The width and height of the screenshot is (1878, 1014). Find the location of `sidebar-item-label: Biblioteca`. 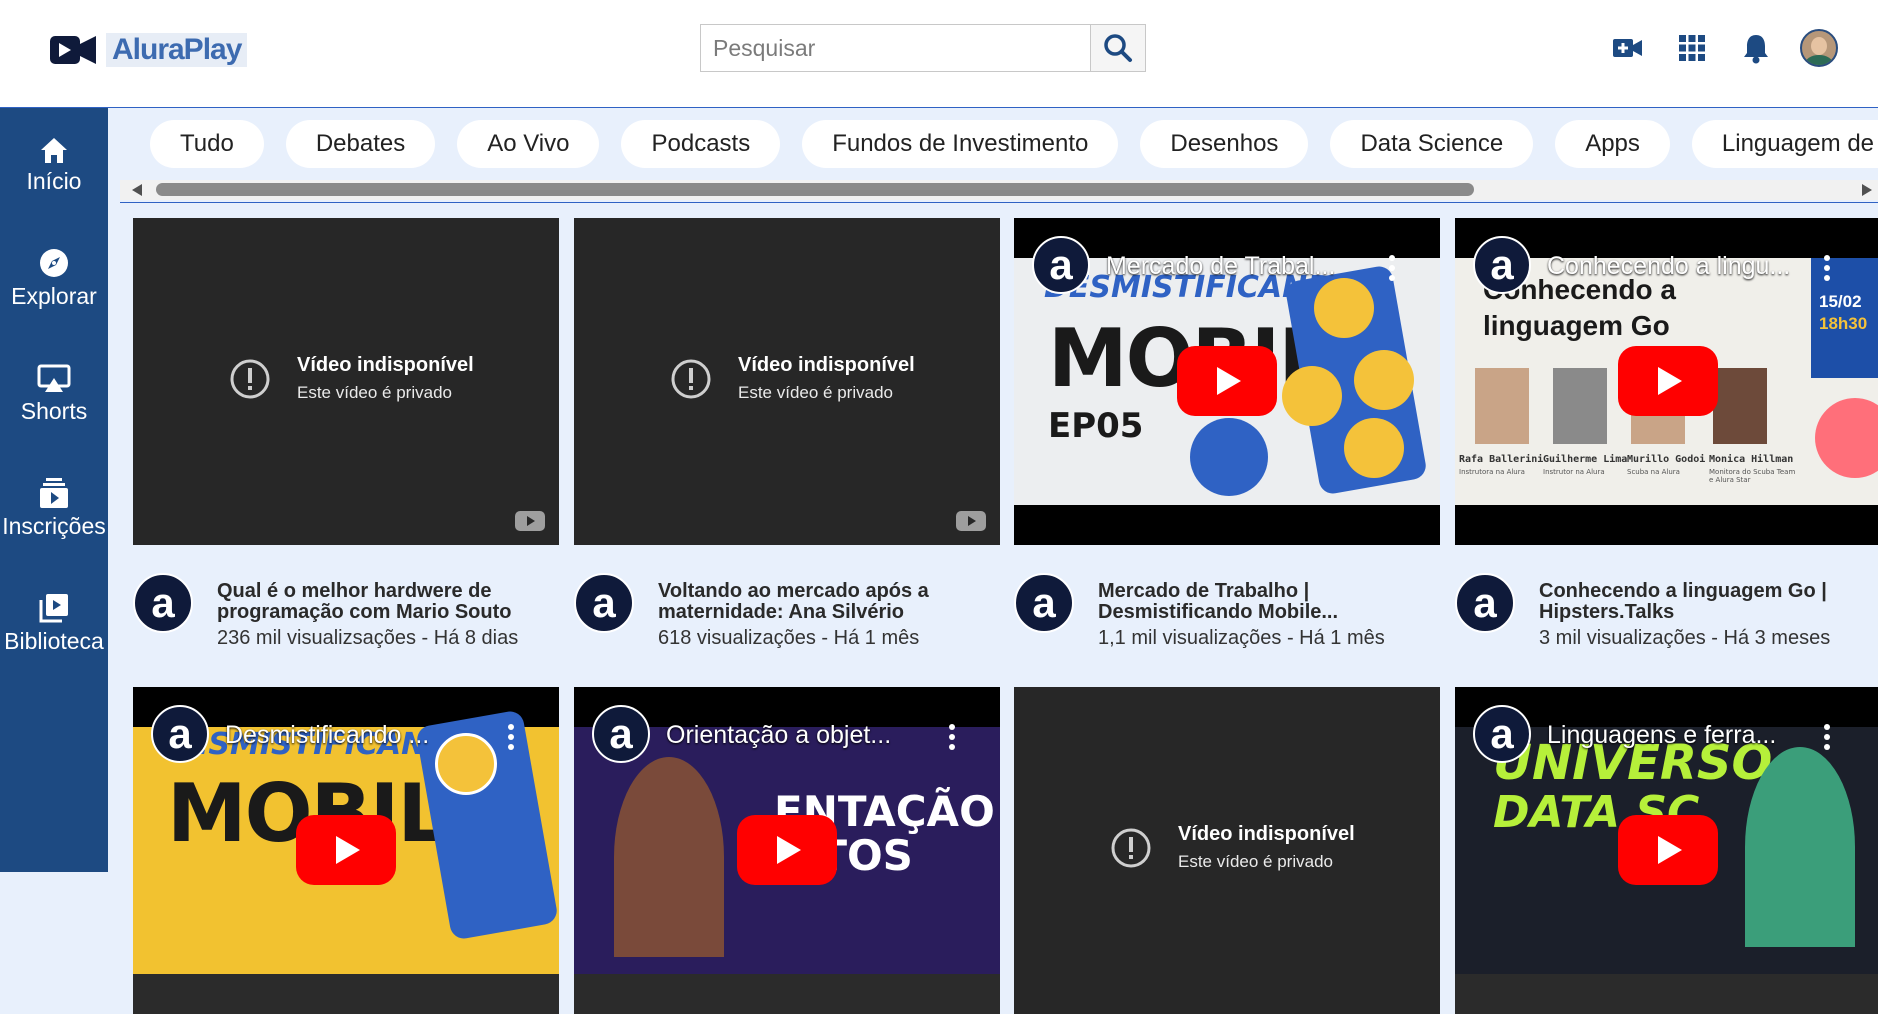

sidebar-item-label: Biblioteca is located at coordinates (54, 641).